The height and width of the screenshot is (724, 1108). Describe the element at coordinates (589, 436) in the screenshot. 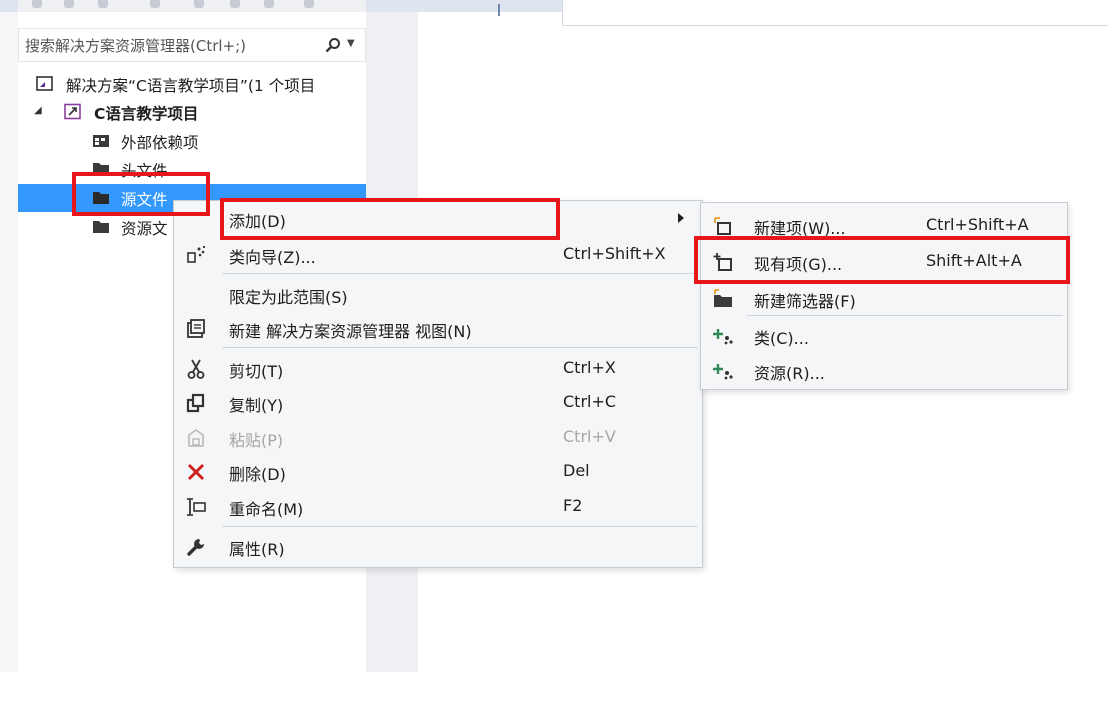

I see `menu-item-shortcut: Ctrl+V` at that location.